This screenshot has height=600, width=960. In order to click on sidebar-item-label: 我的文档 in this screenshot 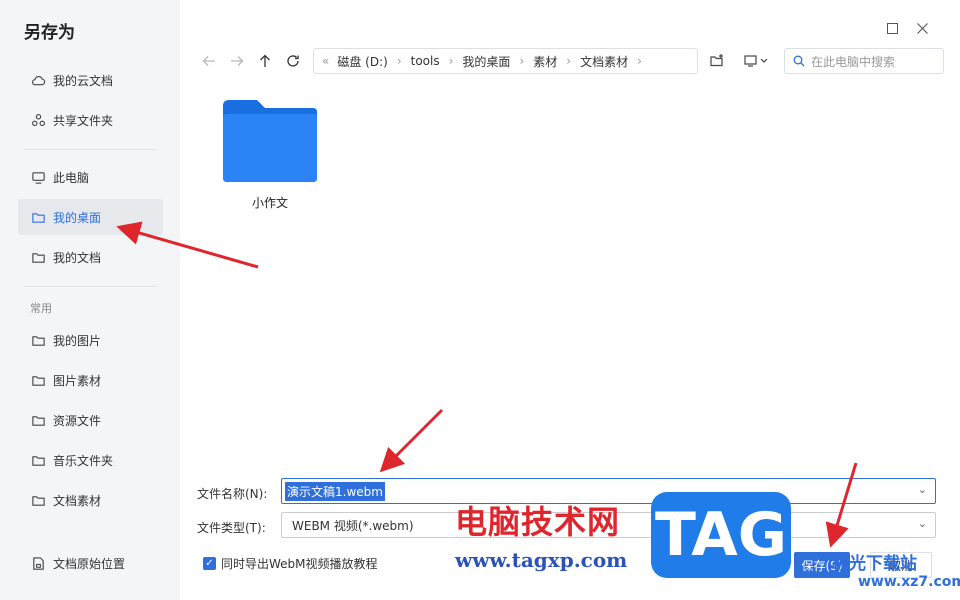, I will do `click(77, 257)`.